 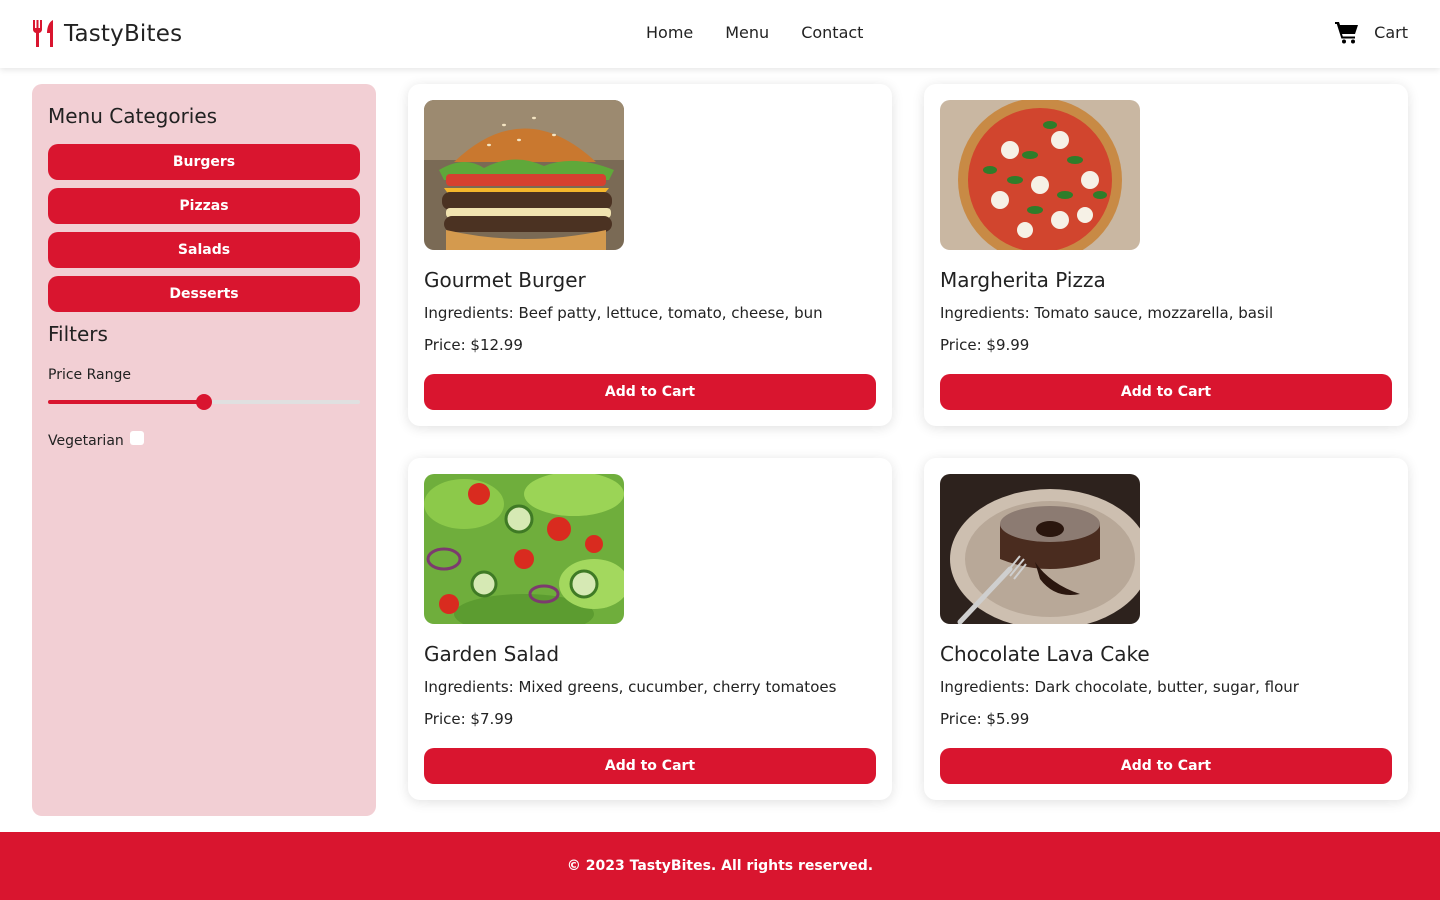 I want to click on copyright-text: © 2023 TastyBites. All rights reserved., so click(x=720, y=866).